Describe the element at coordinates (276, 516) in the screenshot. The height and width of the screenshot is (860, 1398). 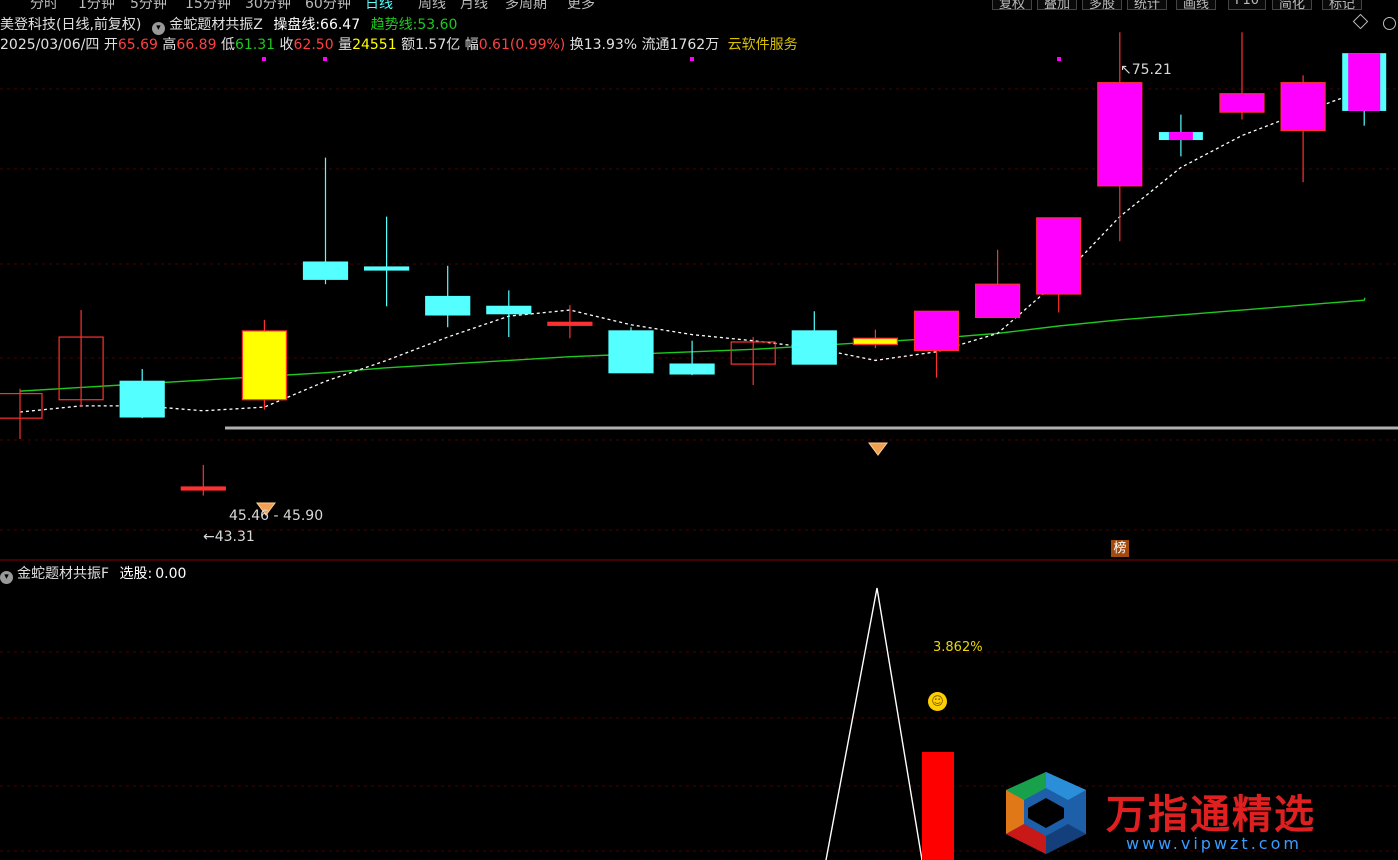
I see `range-label: 45.46 - 45.90` at that location.